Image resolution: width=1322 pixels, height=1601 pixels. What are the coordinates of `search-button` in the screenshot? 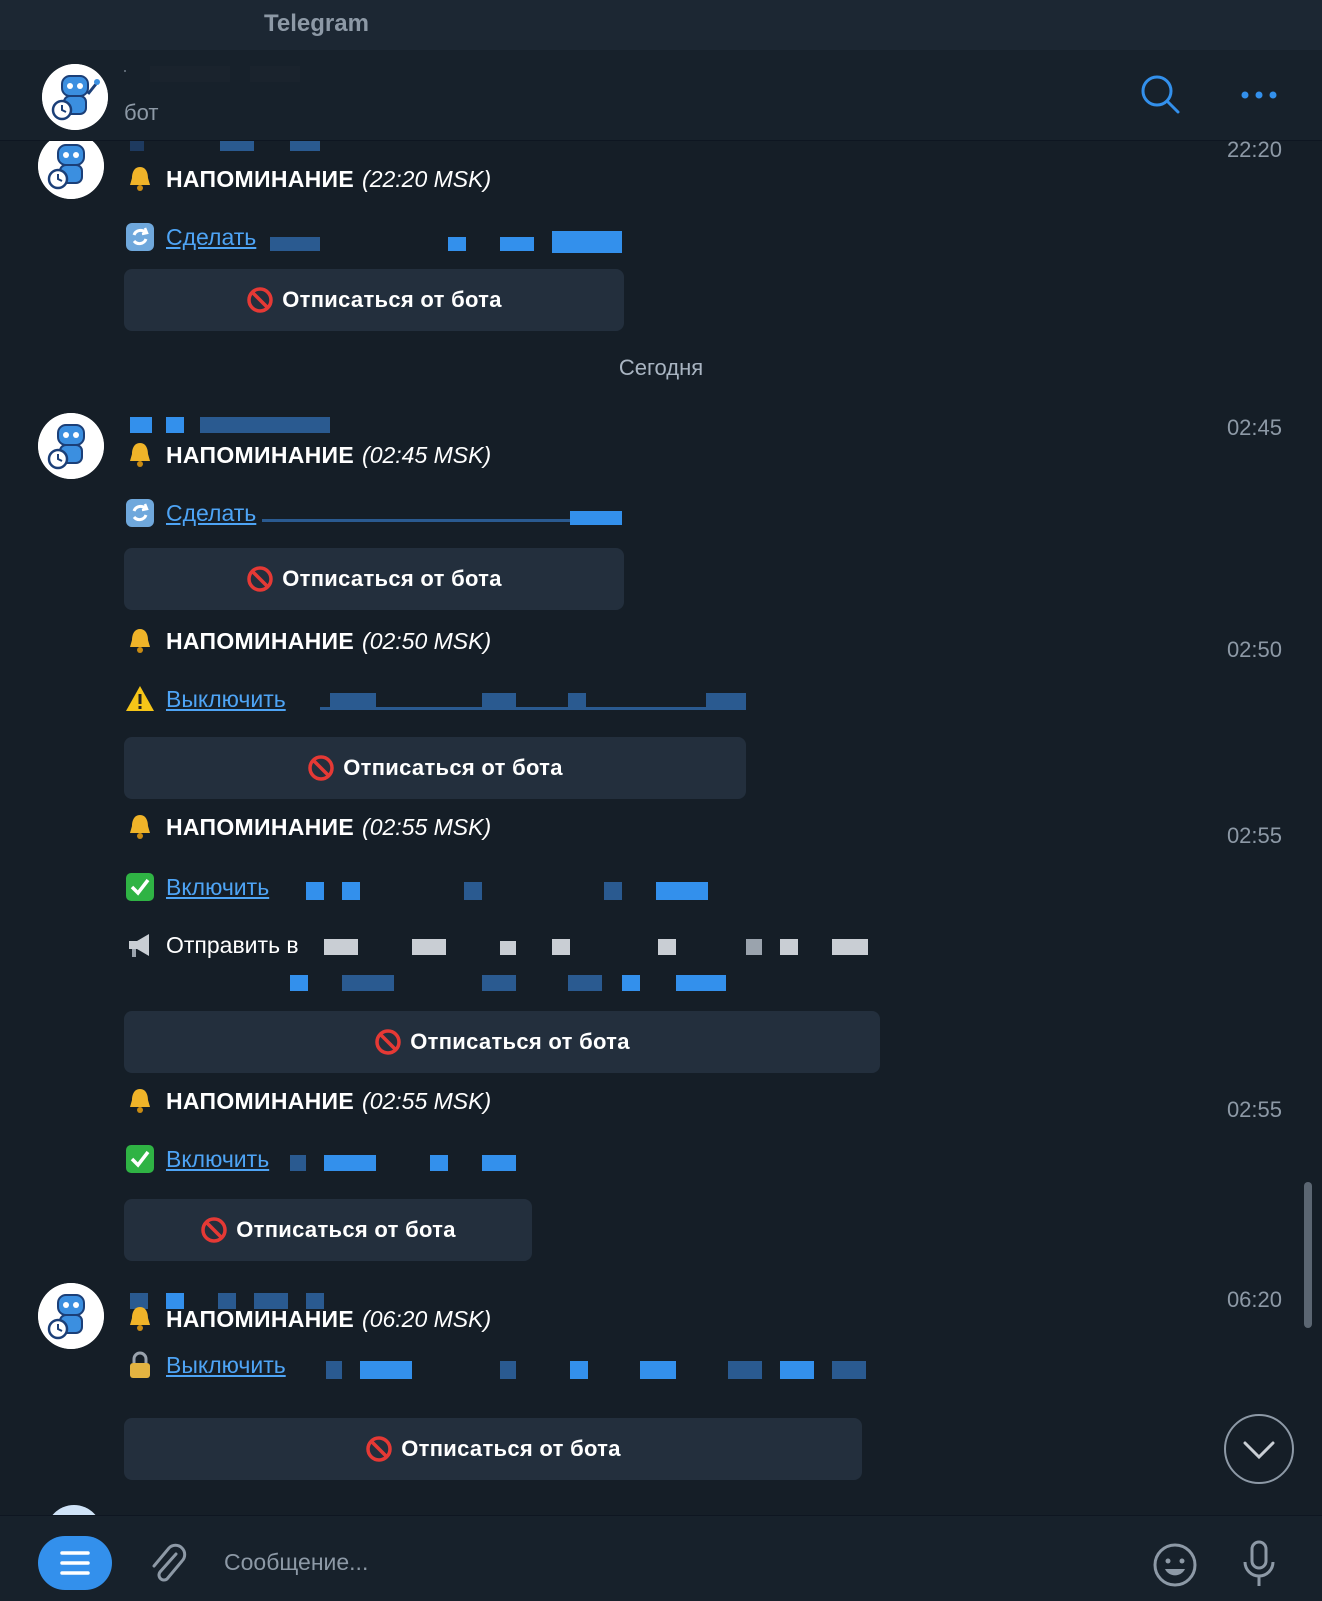 It's located at (1161, 95).